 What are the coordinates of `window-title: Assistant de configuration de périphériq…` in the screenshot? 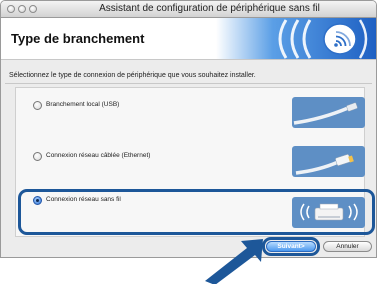 It's located at (209, 8).